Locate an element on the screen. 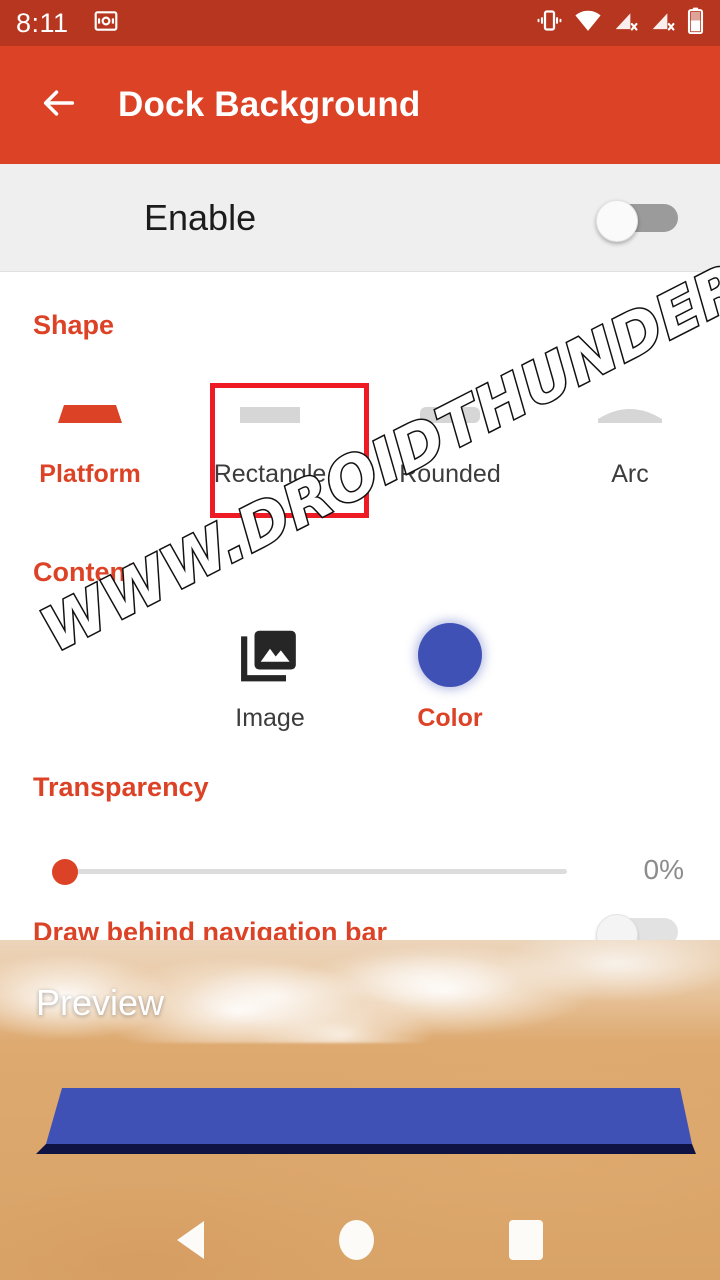  shape-option-arc: Arc is located at coordinates (630, 433).